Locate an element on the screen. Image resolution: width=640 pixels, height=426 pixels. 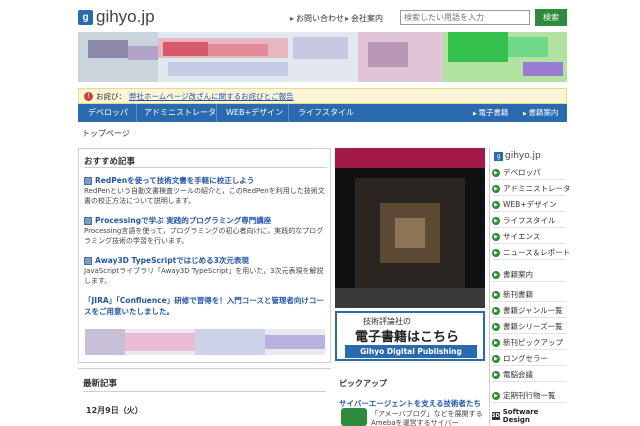
pickup-title: ピックアップ is located at coordinates (363, 383).